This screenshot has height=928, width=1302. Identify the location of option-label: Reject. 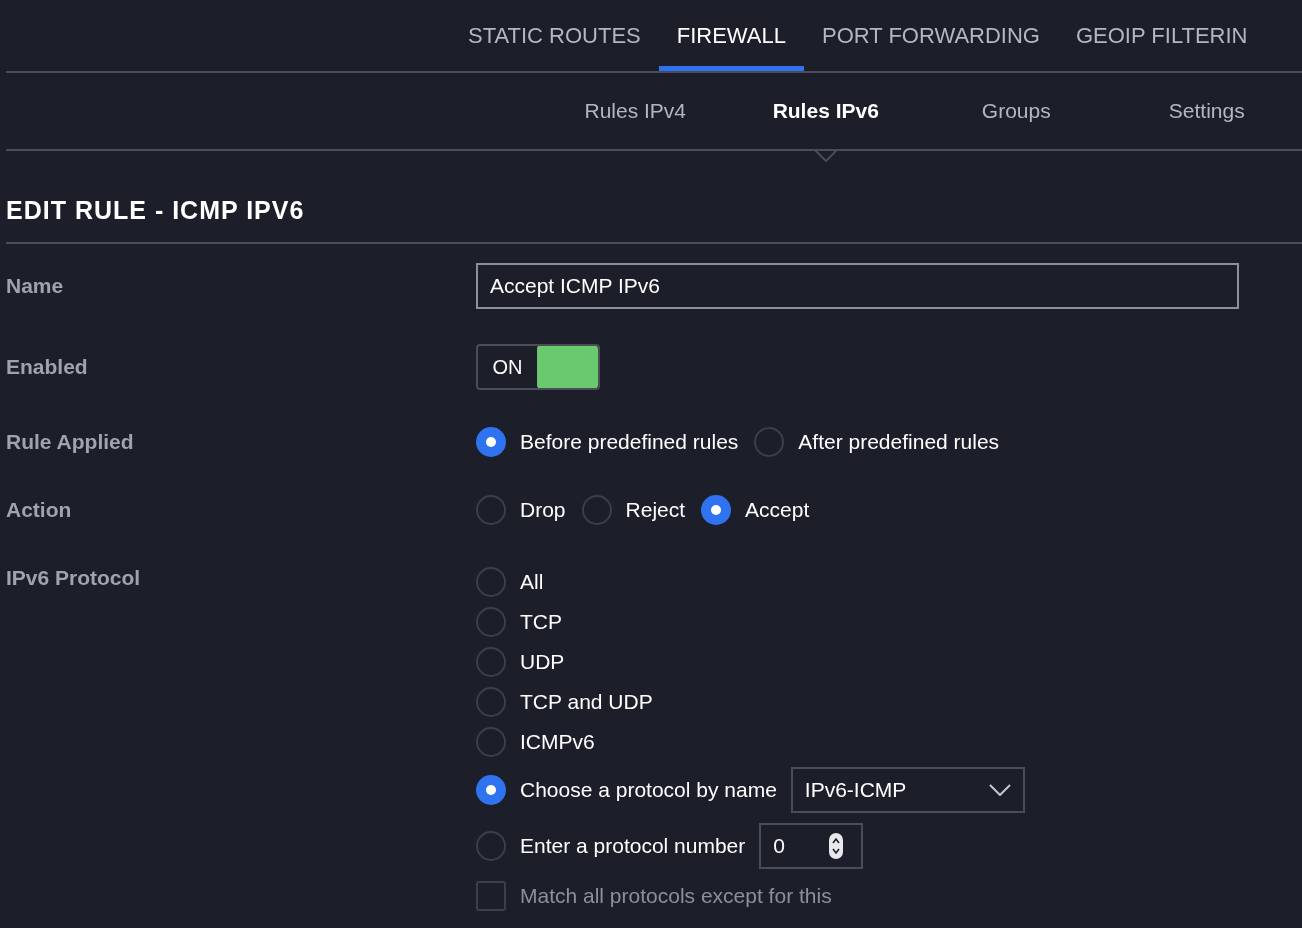
(655, 510).